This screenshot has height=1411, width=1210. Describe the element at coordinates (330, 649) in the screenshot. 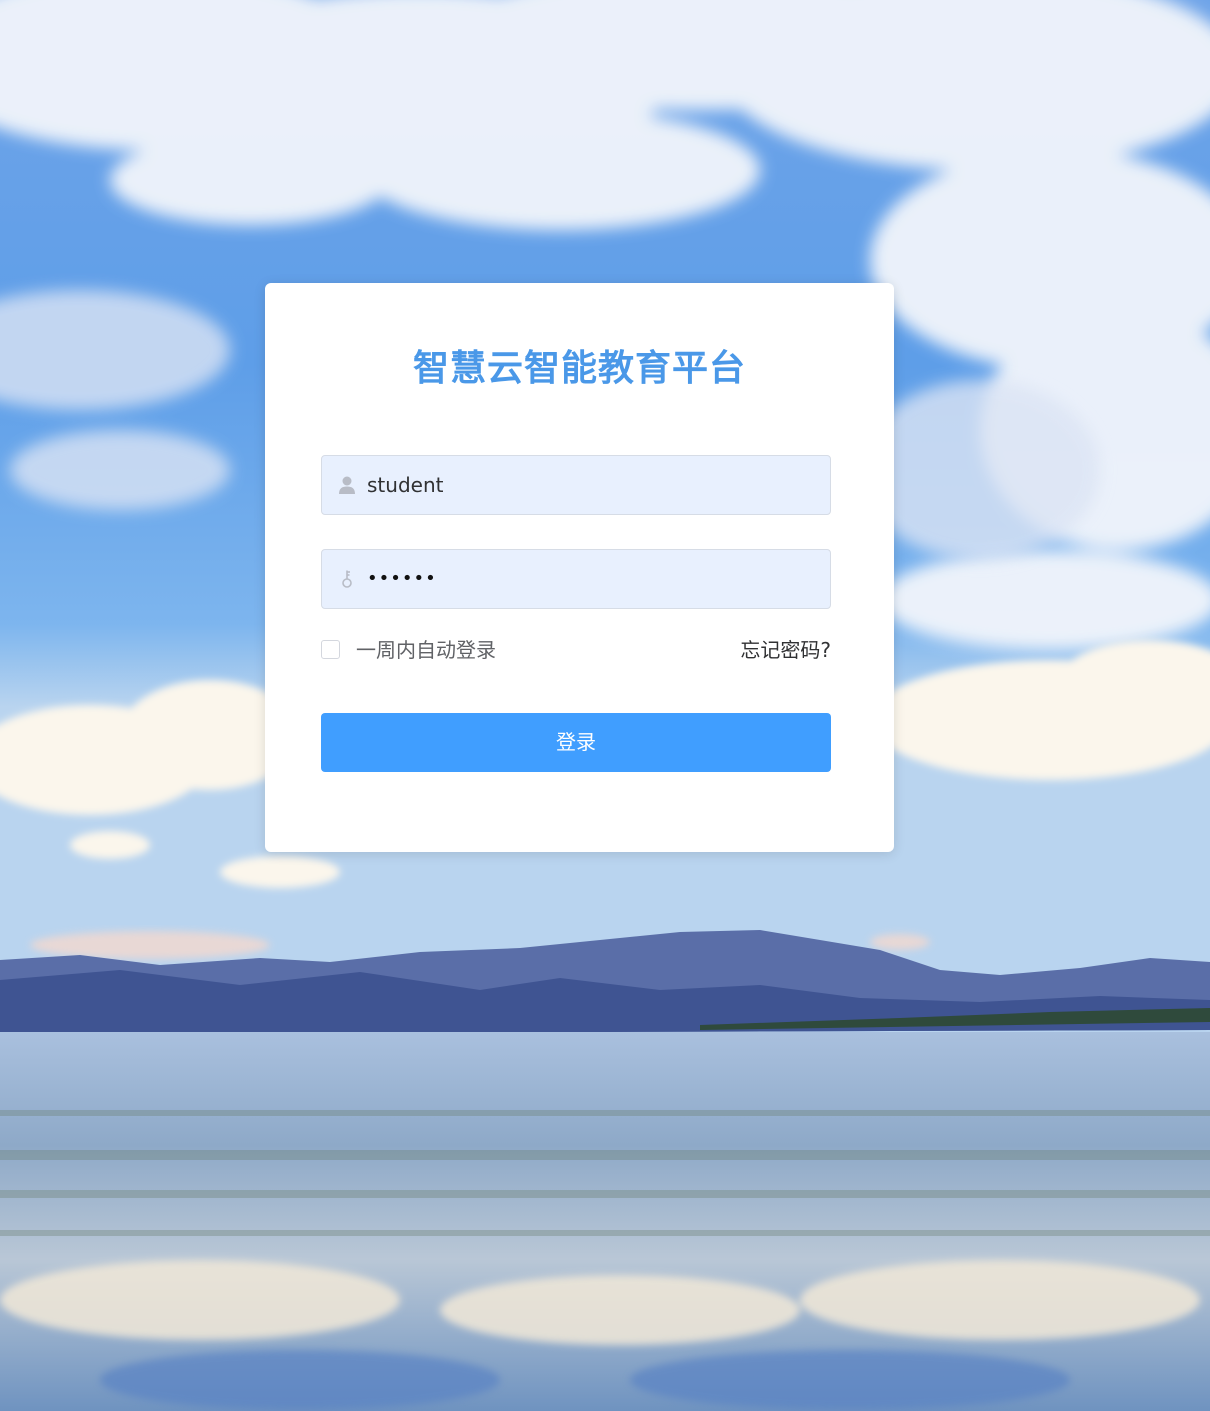

I see `remember-checkbox` at that location.